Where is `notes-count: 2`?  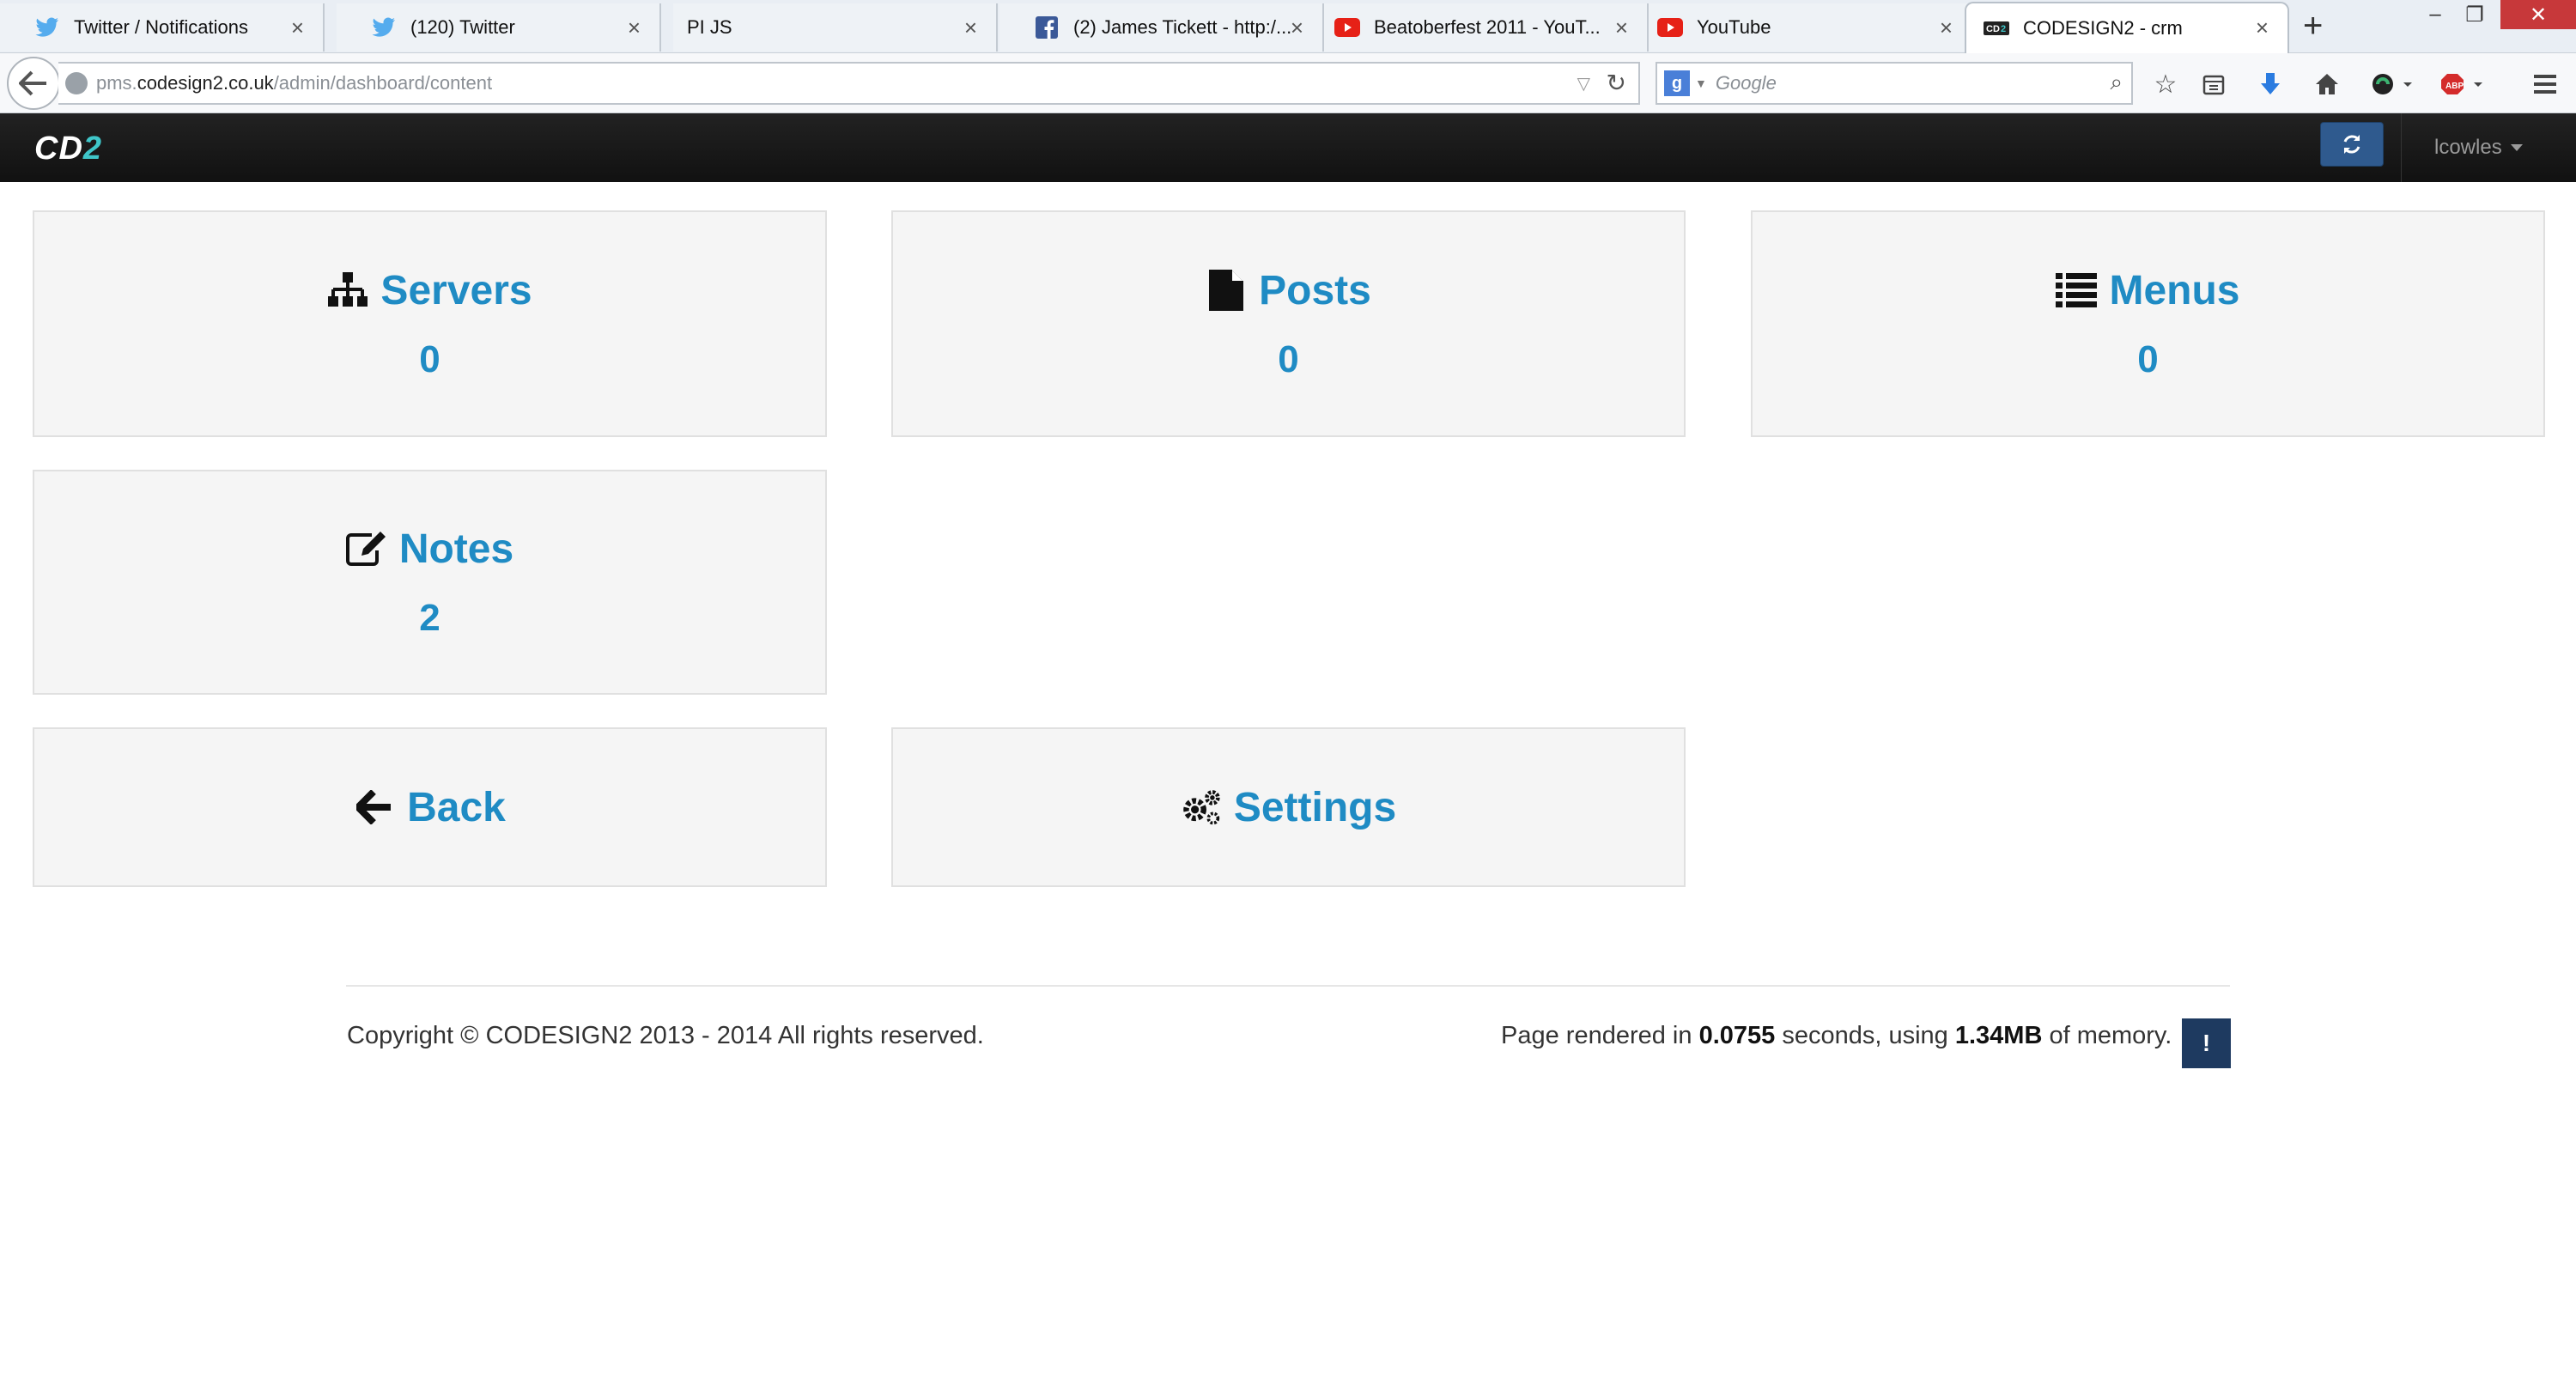 notes-count: 2 is located at coordinates (430, 617).